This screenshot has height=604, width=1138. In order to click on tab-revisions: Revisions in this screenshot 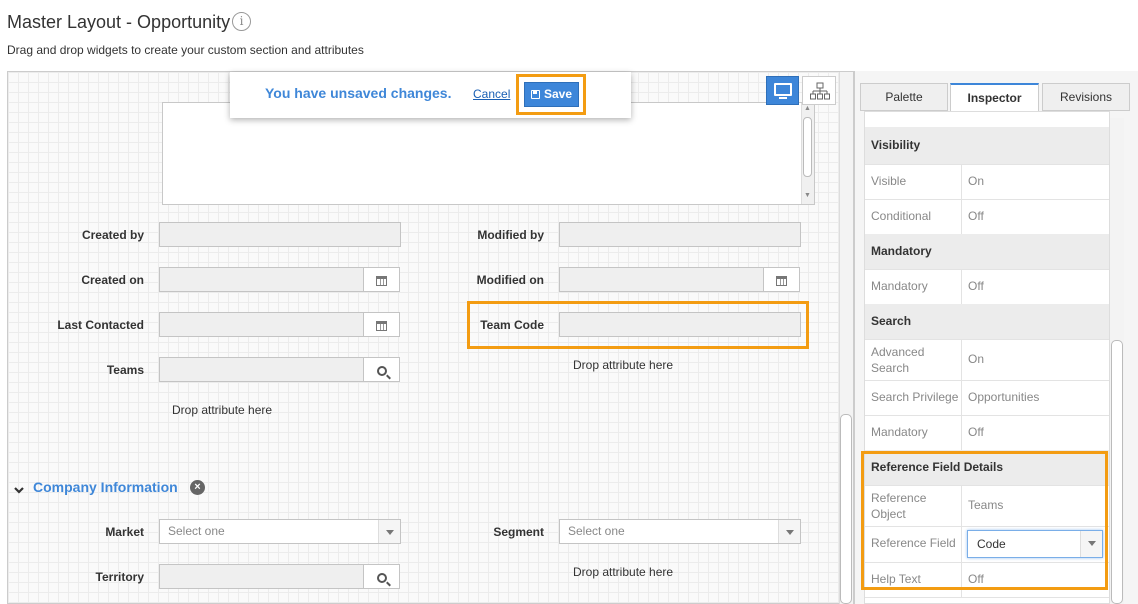, I will do `click(1086, 97)`.